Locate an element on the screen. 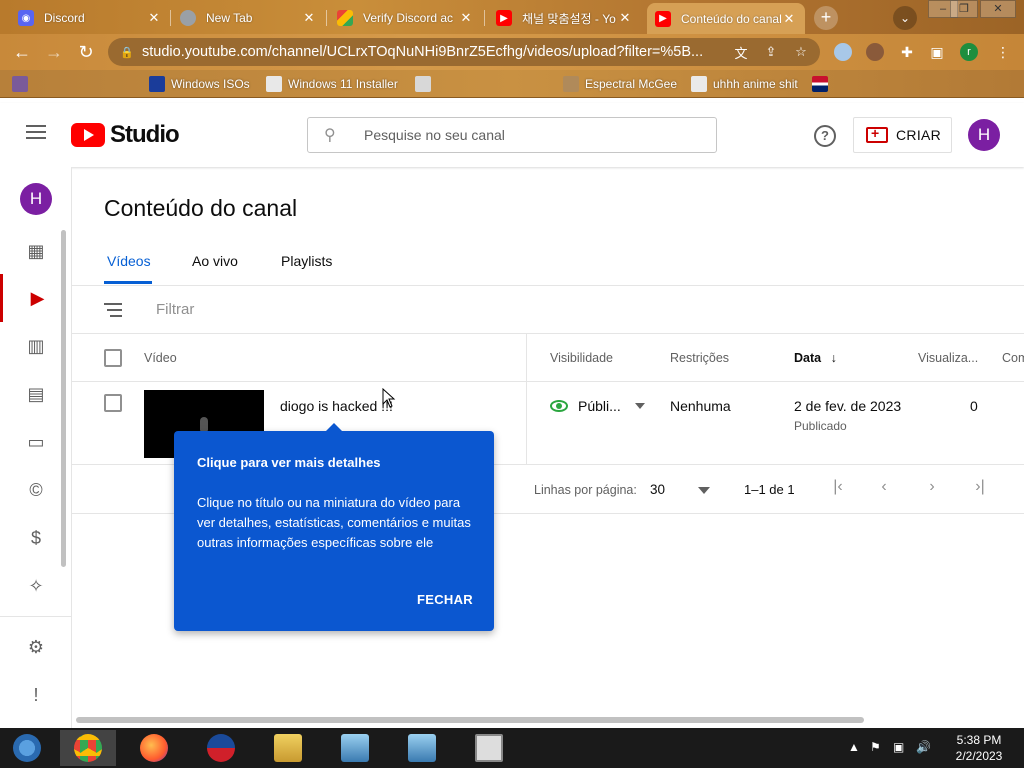 The width and height of the screenshot is (1024, 768). close-window-button: ✕ is located at coordinates (998, 9).